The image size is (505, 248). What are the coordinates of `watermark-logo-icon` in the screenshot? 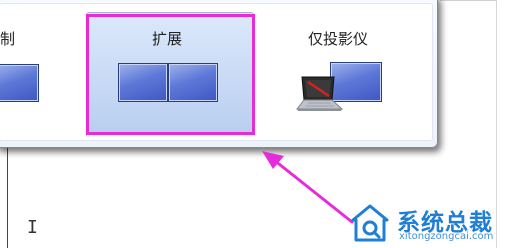 It's located at (370, 223).